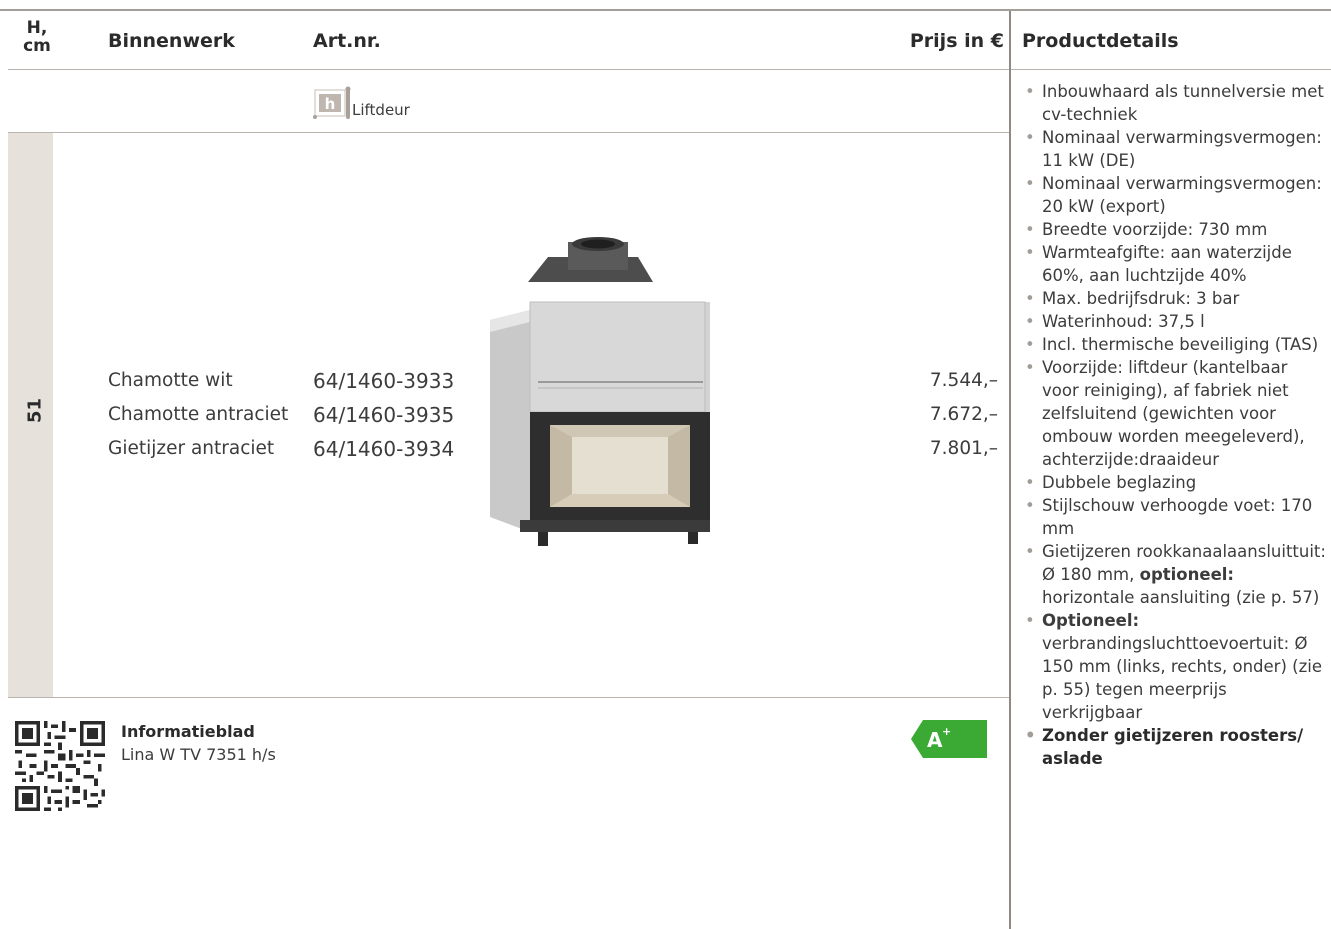 Image resolution: width=1331 pixels, height=929 pixels. I want to click on detail-item: Breedte voorzijde: 730 mm, so click(1173, 229).